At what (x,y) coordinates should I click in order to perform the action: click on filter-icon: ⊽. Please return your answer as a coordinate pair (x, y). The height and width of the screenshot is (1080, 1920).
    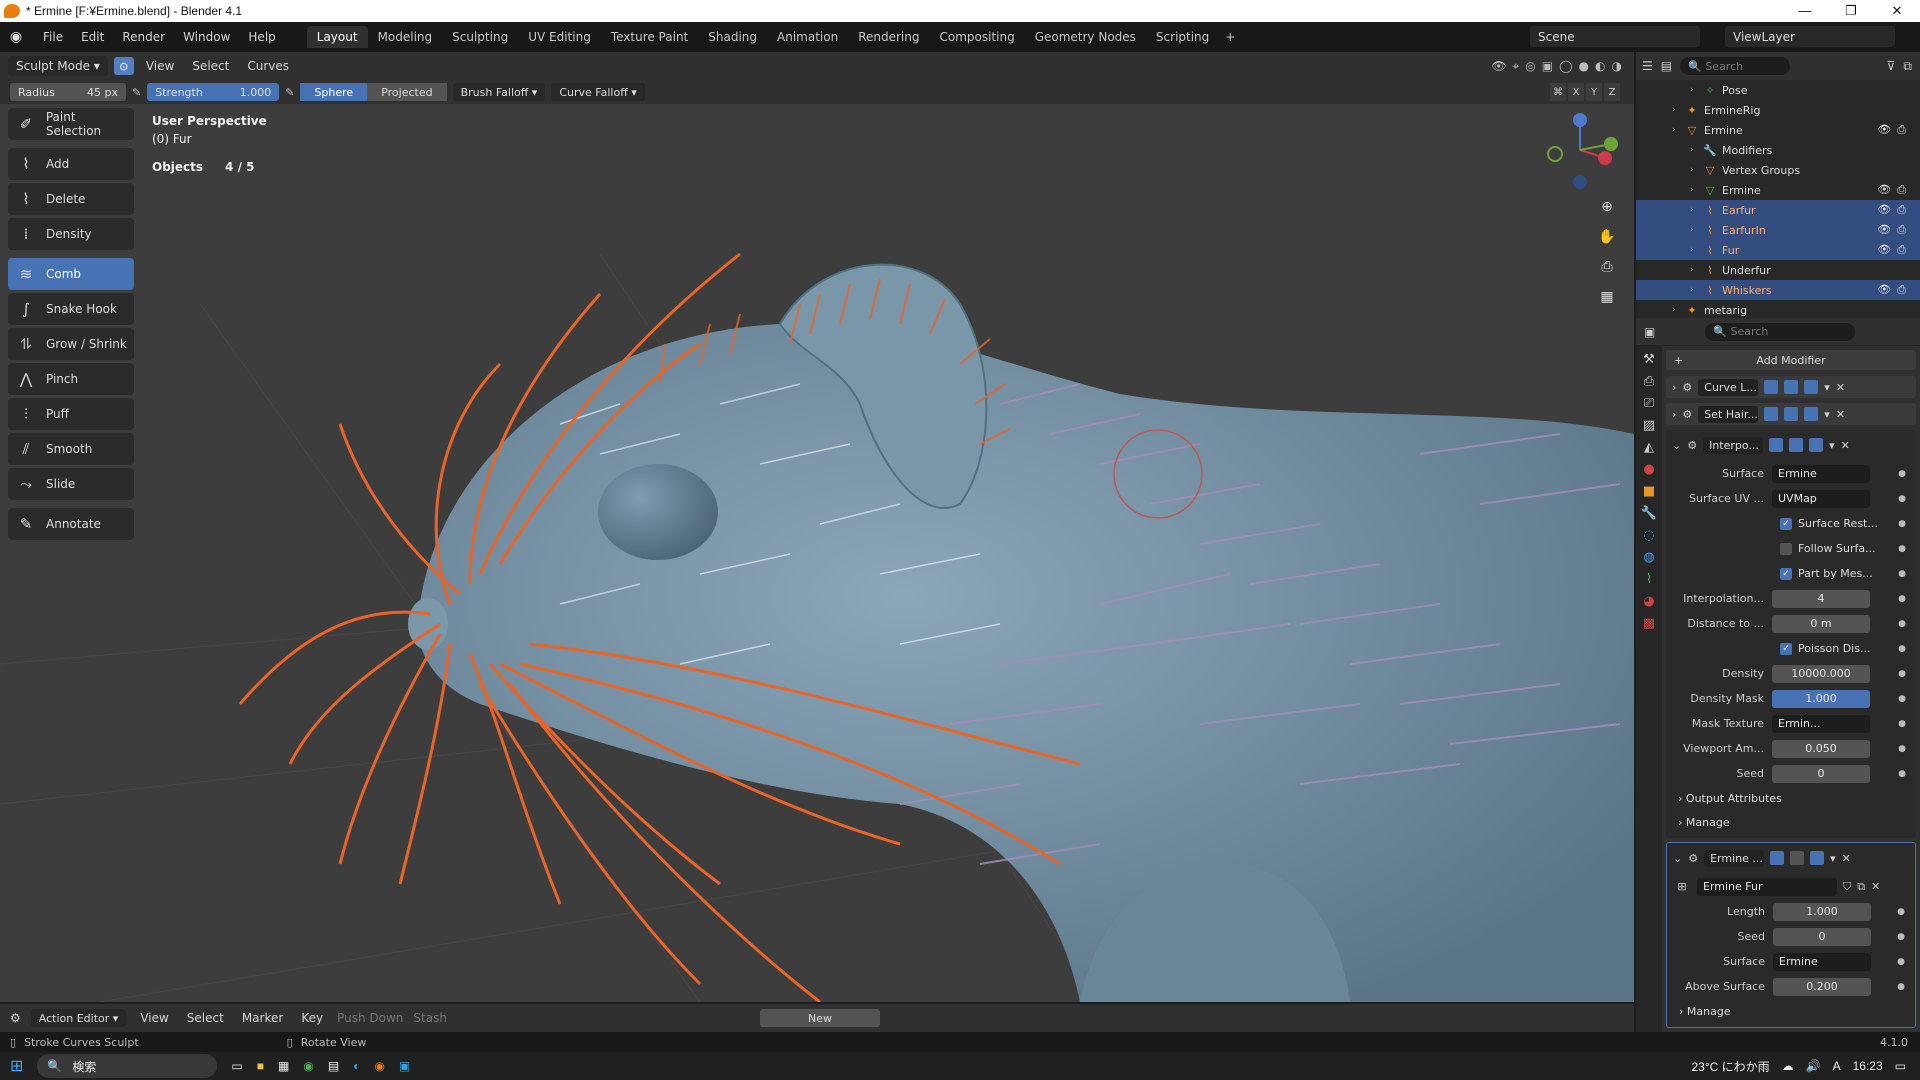
    Looking at the image, I should click on (1891, 66).